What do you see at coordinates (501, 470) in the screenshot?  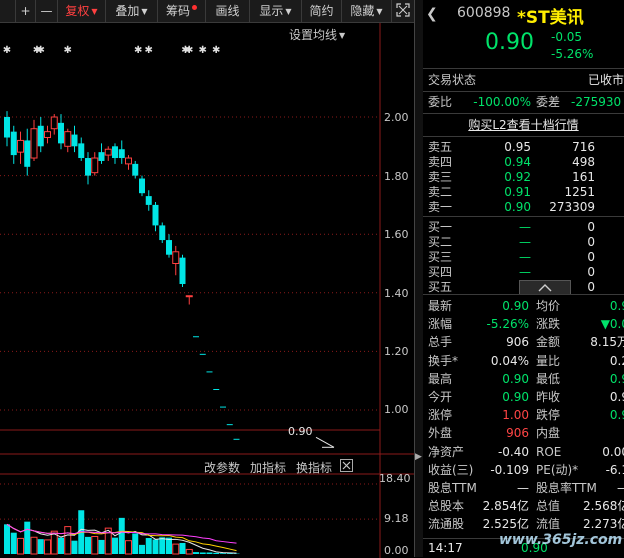 I see `stat-value: -0.109` at bounding box center [501, 470].